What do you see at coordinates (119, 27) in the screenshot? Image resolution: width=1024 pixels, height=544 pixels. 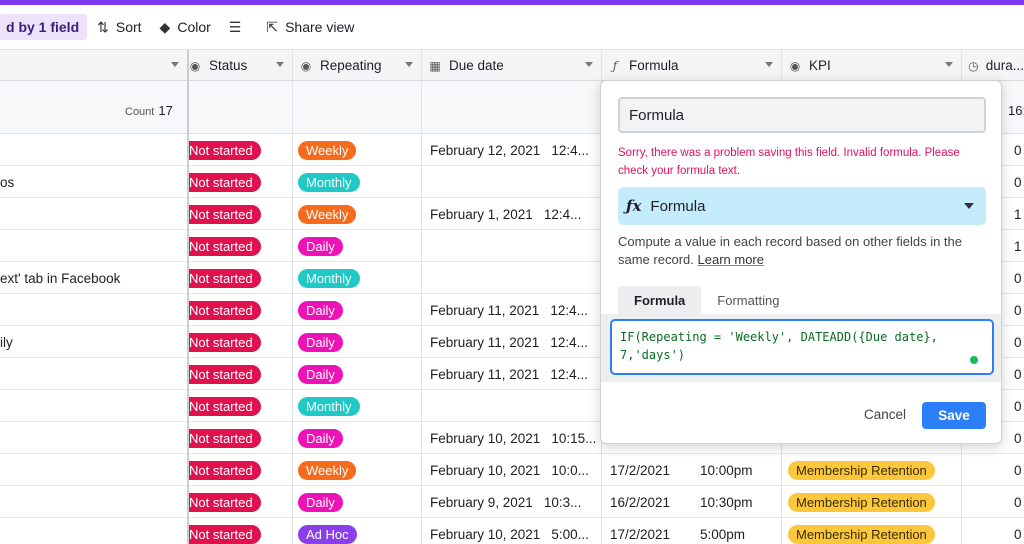 I see `sort-button: ⇅ Sort` at bounding box center [119, 27].